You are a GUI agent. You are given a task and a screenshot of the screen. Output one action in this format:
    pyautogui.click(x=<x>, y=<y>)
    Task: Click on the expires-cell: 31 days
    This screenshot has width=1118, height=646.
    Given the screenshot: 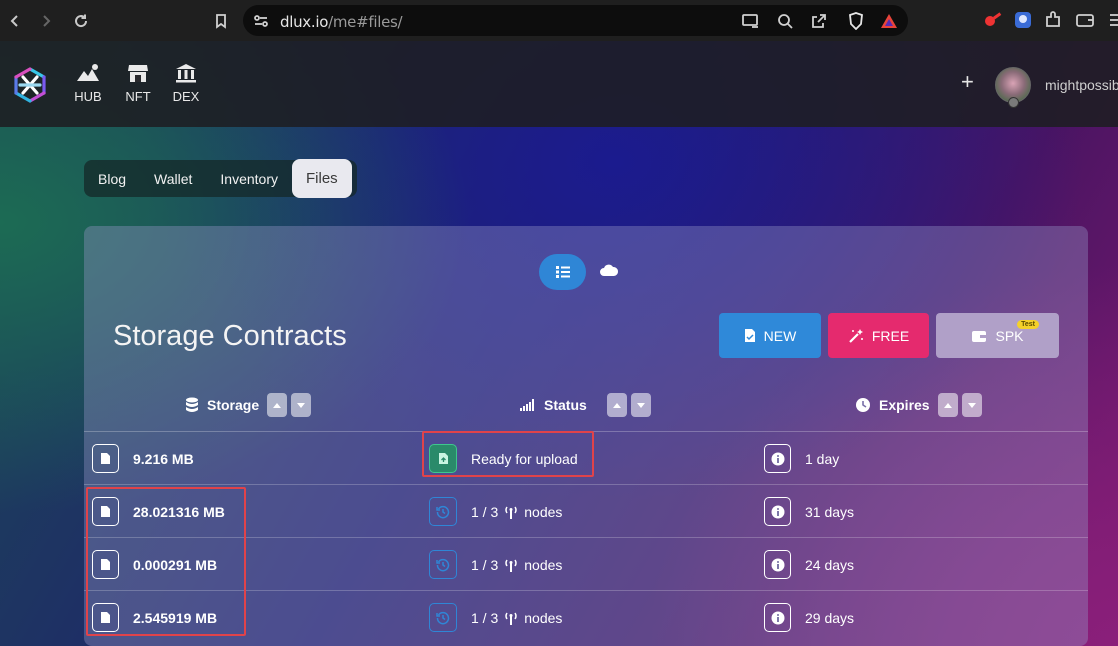 What is the action you would take?
    pyautogui.click(x=809, y=511)
    